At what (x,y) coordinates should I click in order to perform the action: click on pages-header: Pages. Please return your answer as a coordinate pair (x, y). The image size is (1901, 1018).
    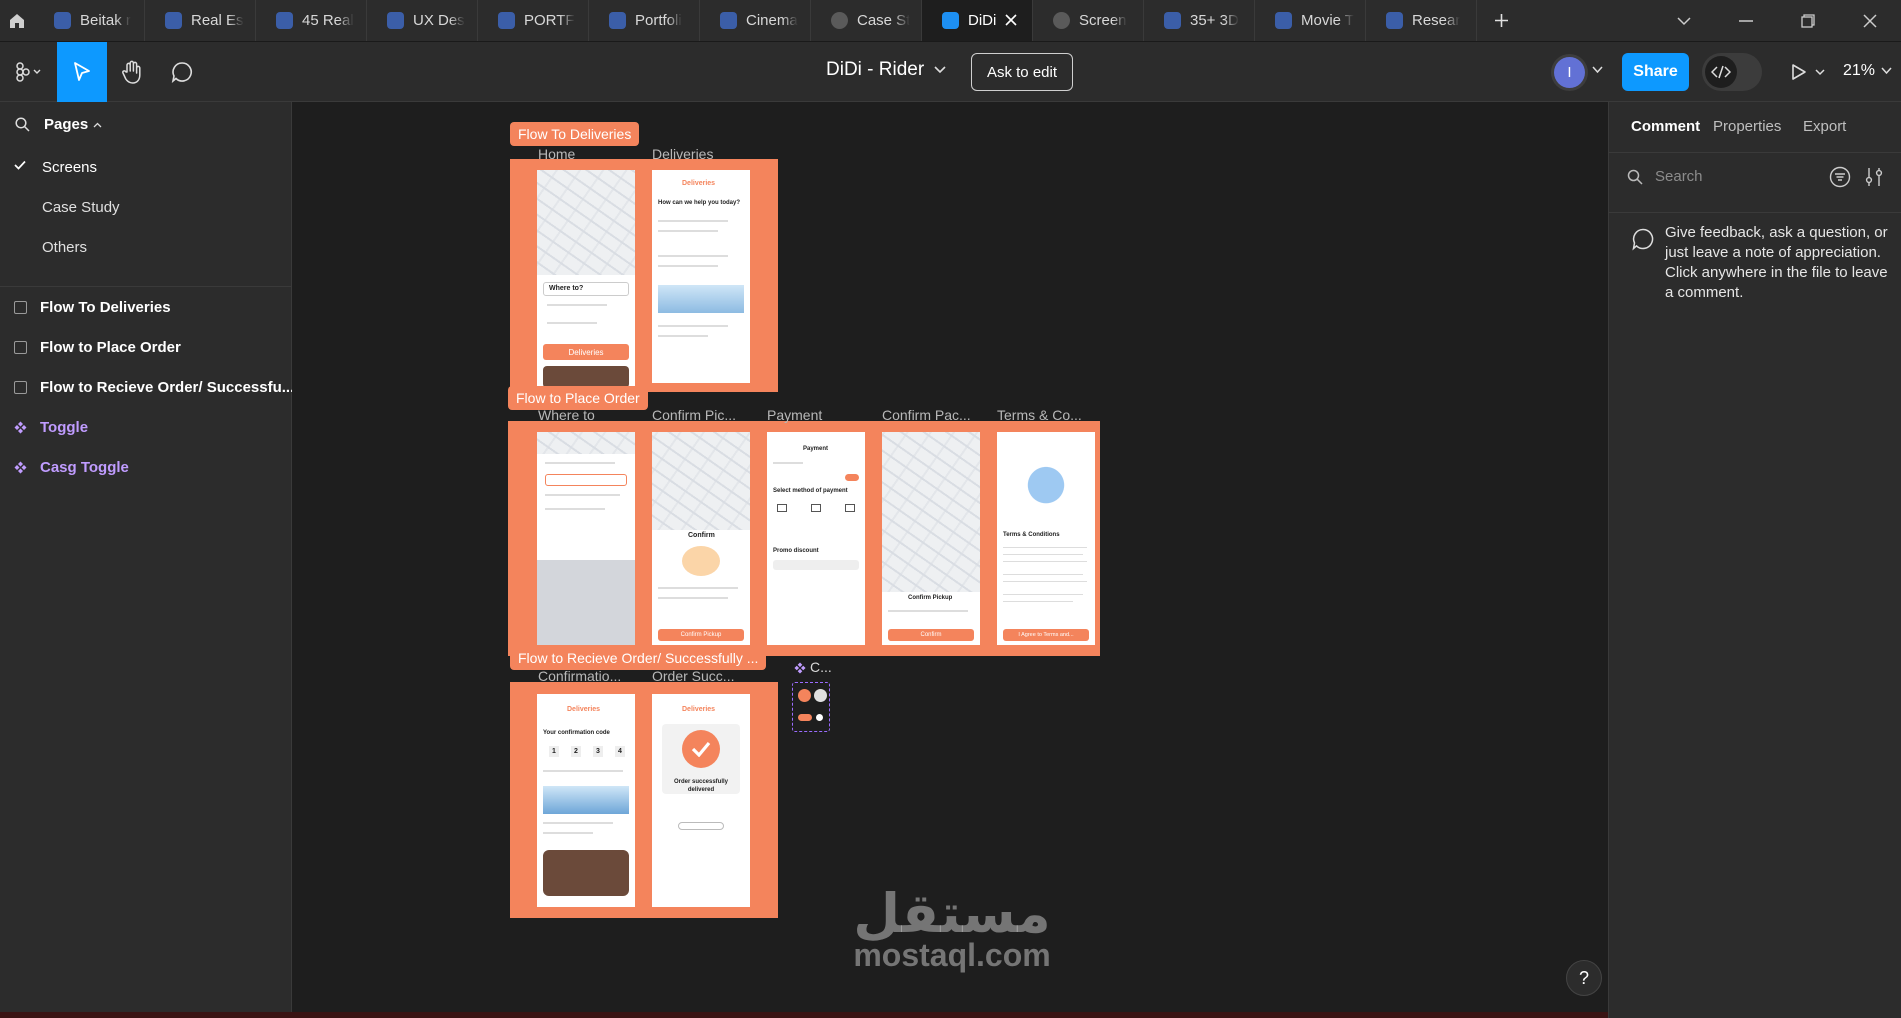
    Looking at the image, I should click on (58, 124).